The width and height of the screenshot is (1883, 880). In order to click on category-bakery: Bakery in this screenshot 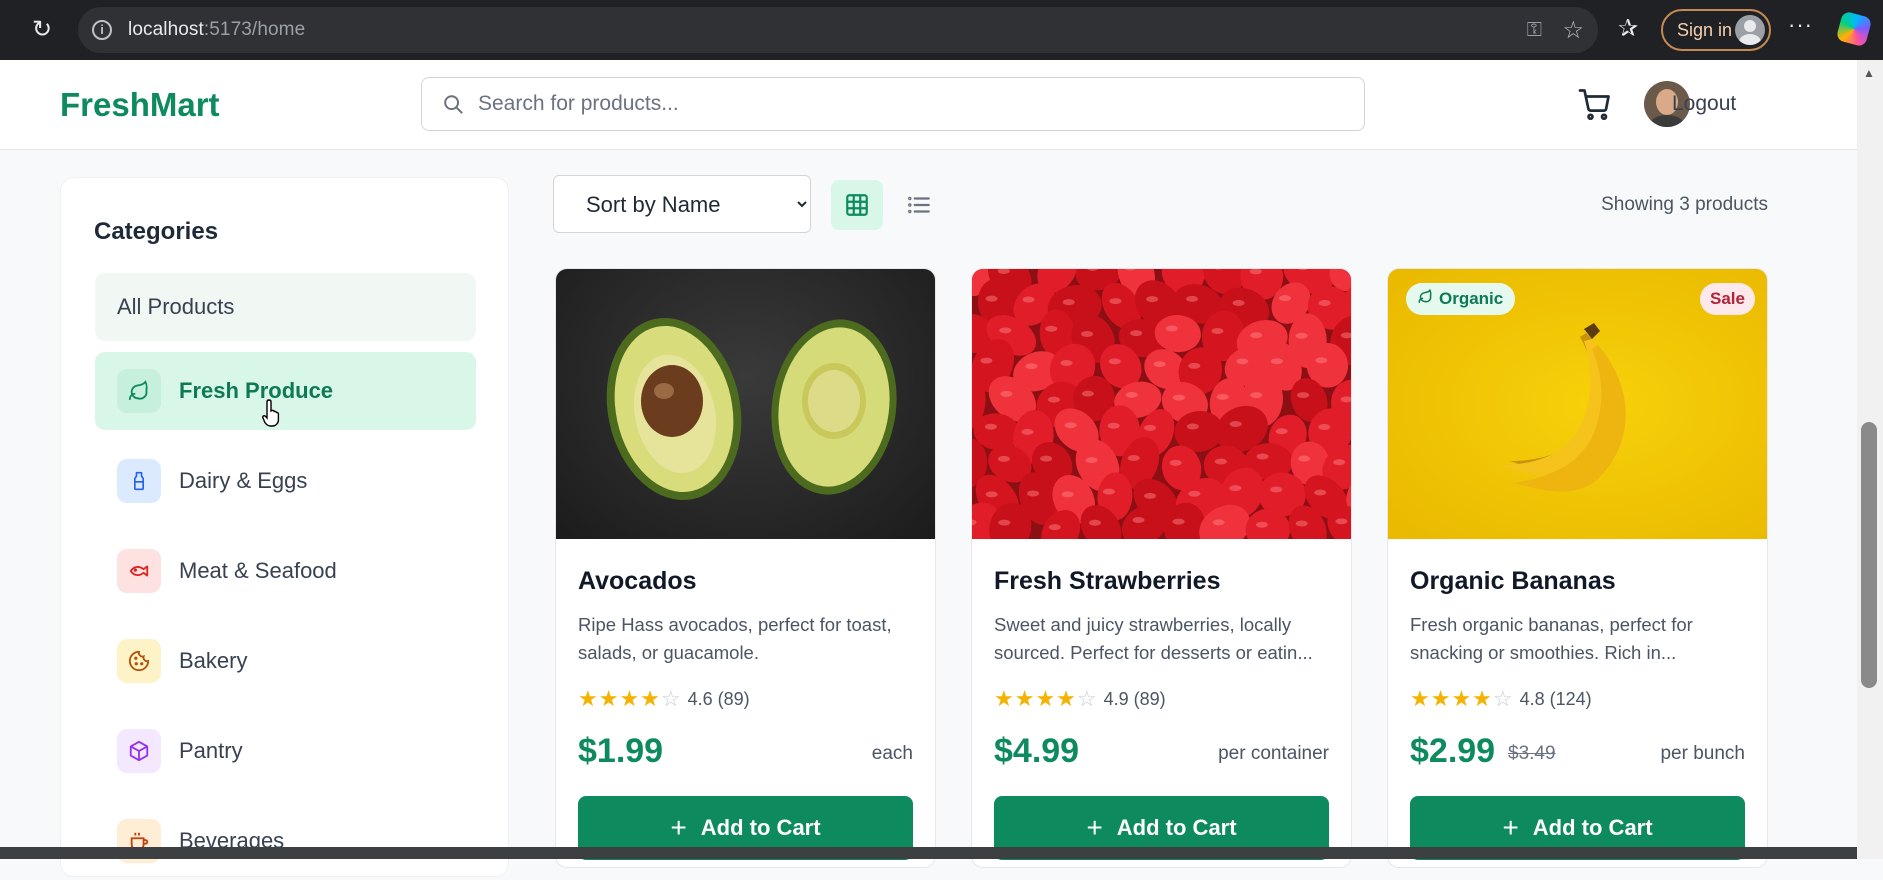, I will do `click(285, 661)`.